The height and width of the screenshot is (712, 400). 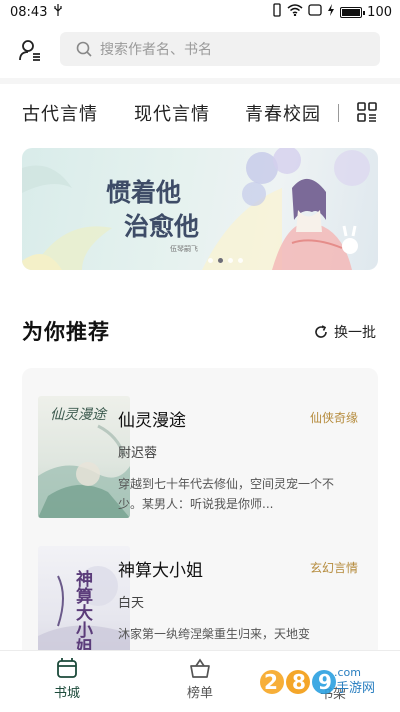 I want to click on banner-dot-active, so click(x=220, y=260).